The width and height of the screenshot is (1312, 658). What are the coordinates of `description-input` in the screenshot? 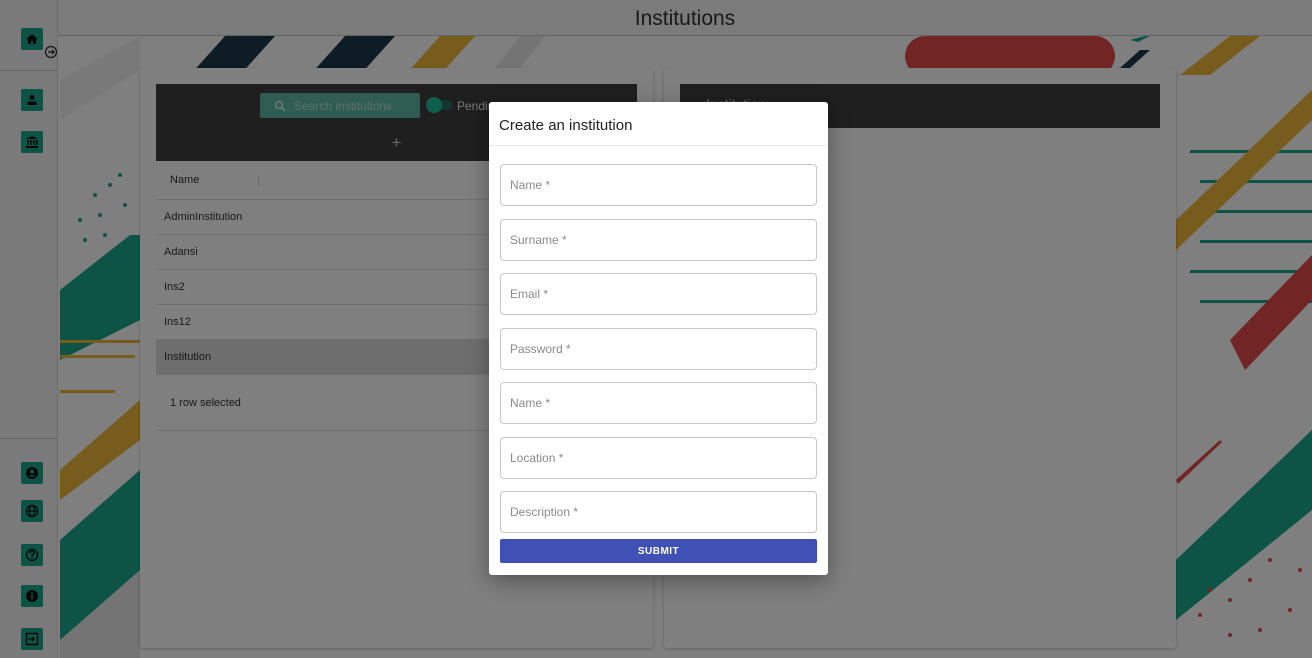 It's located at (658, 512).